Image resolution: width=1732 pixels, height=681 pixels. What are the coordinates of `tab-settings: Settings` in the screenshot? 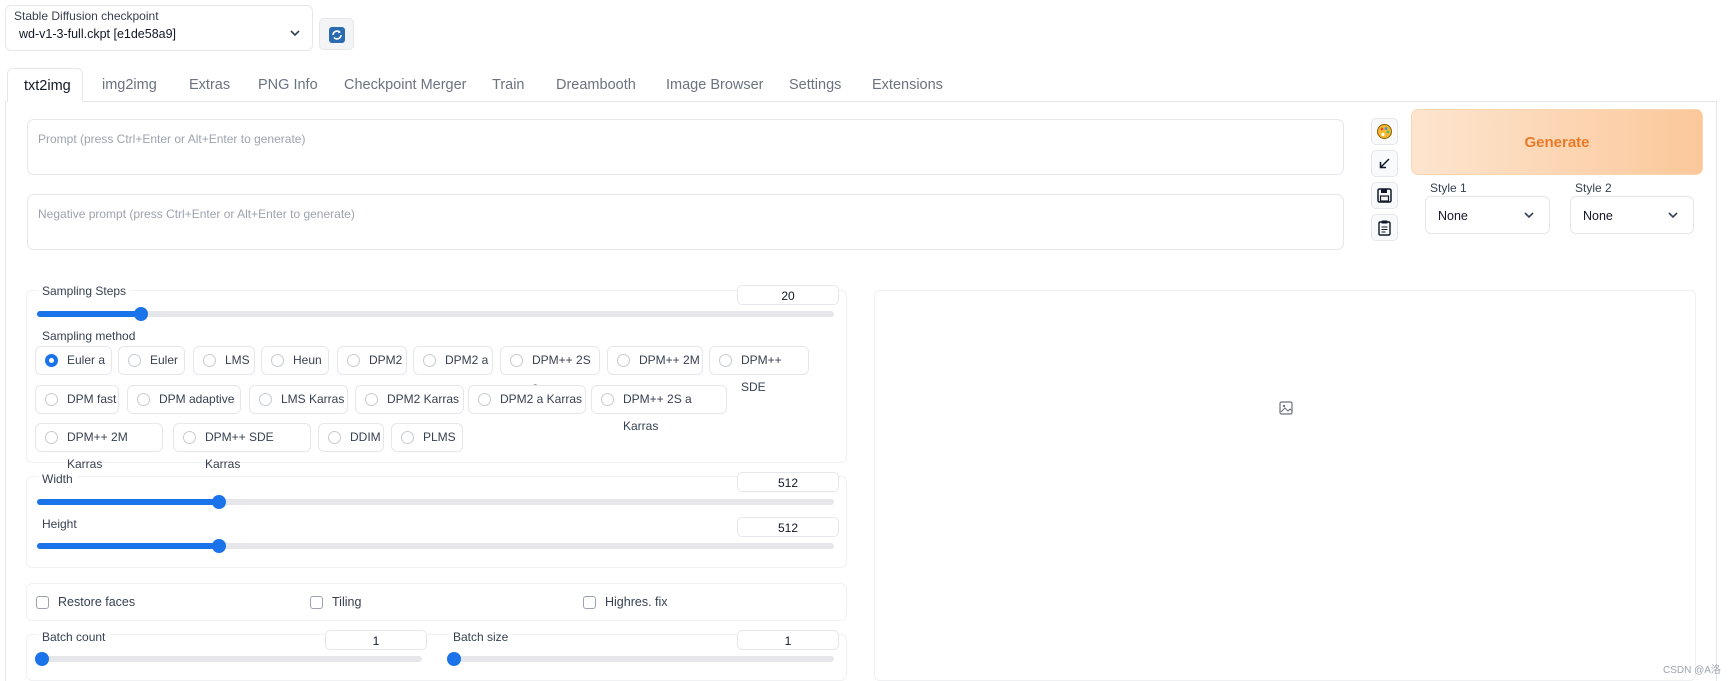 It's located at (815, 85).